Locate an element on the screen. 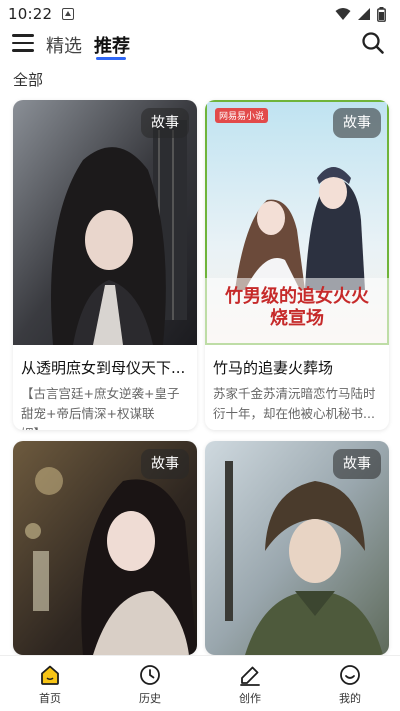  pen-icon is located at coordinates (250, 676).